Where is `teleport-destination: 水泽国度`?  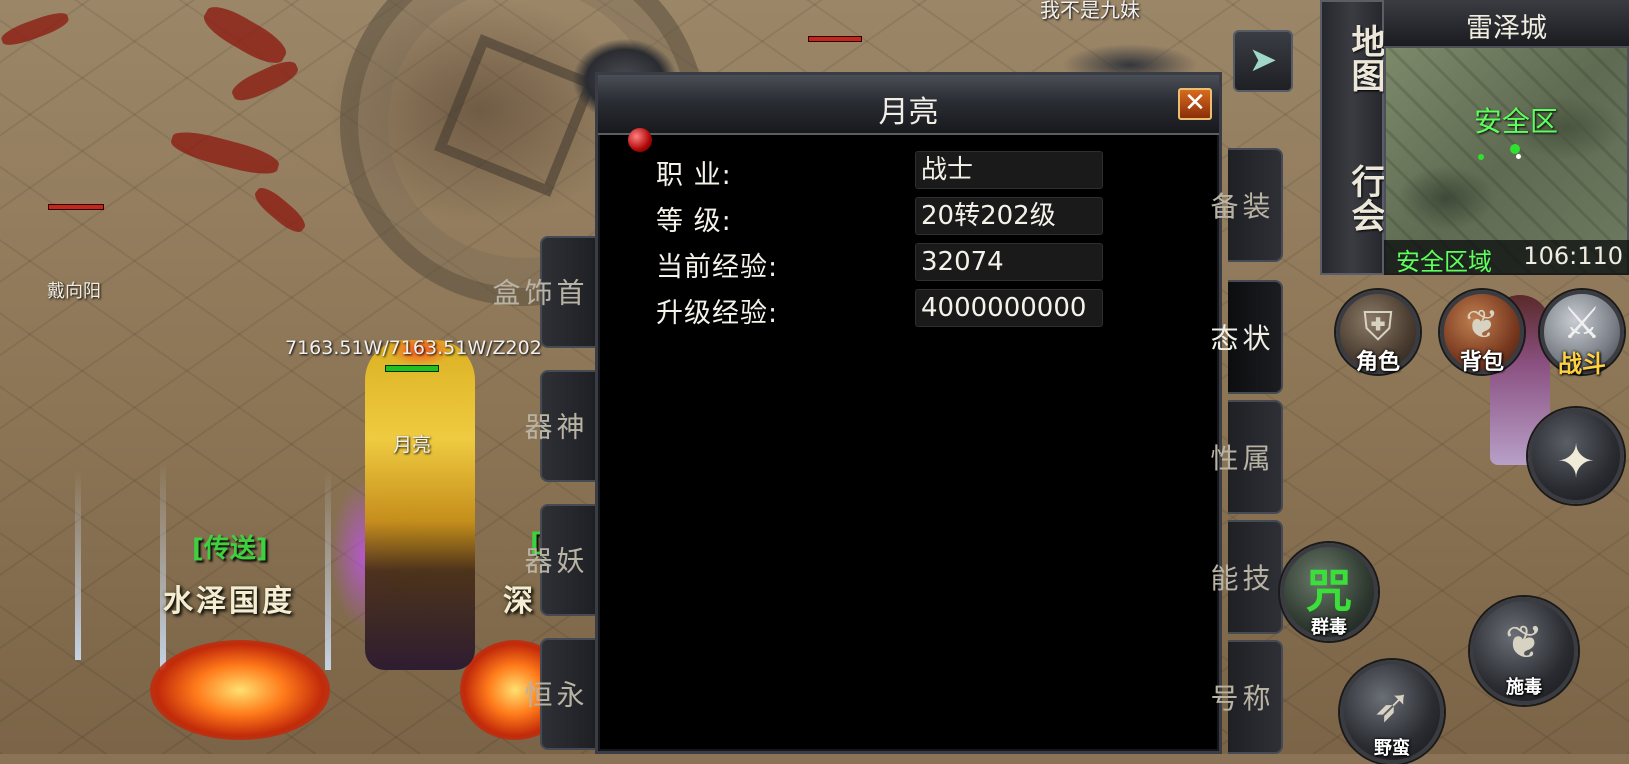 teleport-destination: 水泽国度 is located at coordinates (229, 598).